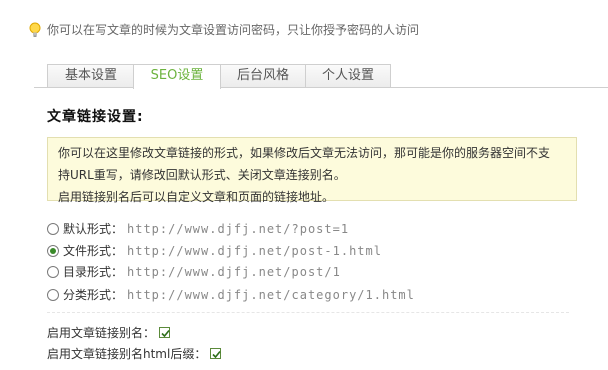 The height and width of the screenshot is (370, 608). Describe the element at coordinates (271, 294) in the screenshot. I see `url-category: http://www.djfj.net/category/1.html` at that location.